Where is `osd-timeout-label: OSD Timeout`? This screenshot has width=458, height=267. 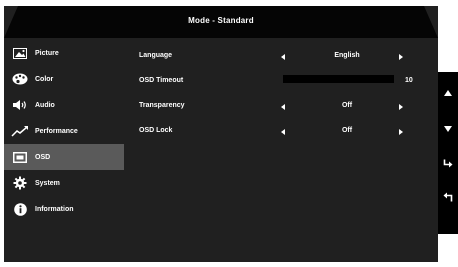 osd-timeout-label: OSD Timeout is located at coordinates (161, 80).